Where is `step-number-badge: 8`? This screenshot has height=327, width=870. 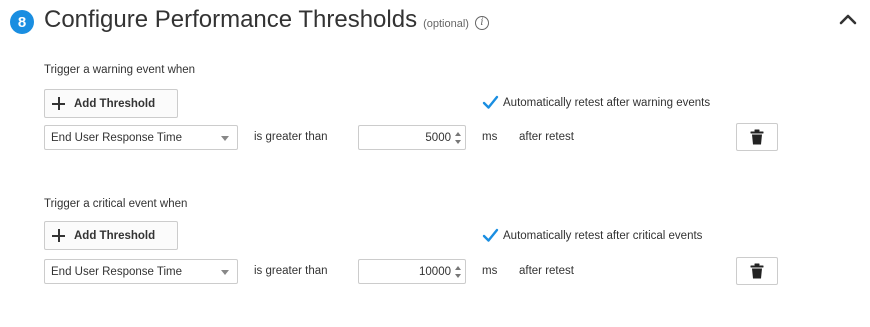 step-number-badge: 8 is located at coordinates (22, 22).